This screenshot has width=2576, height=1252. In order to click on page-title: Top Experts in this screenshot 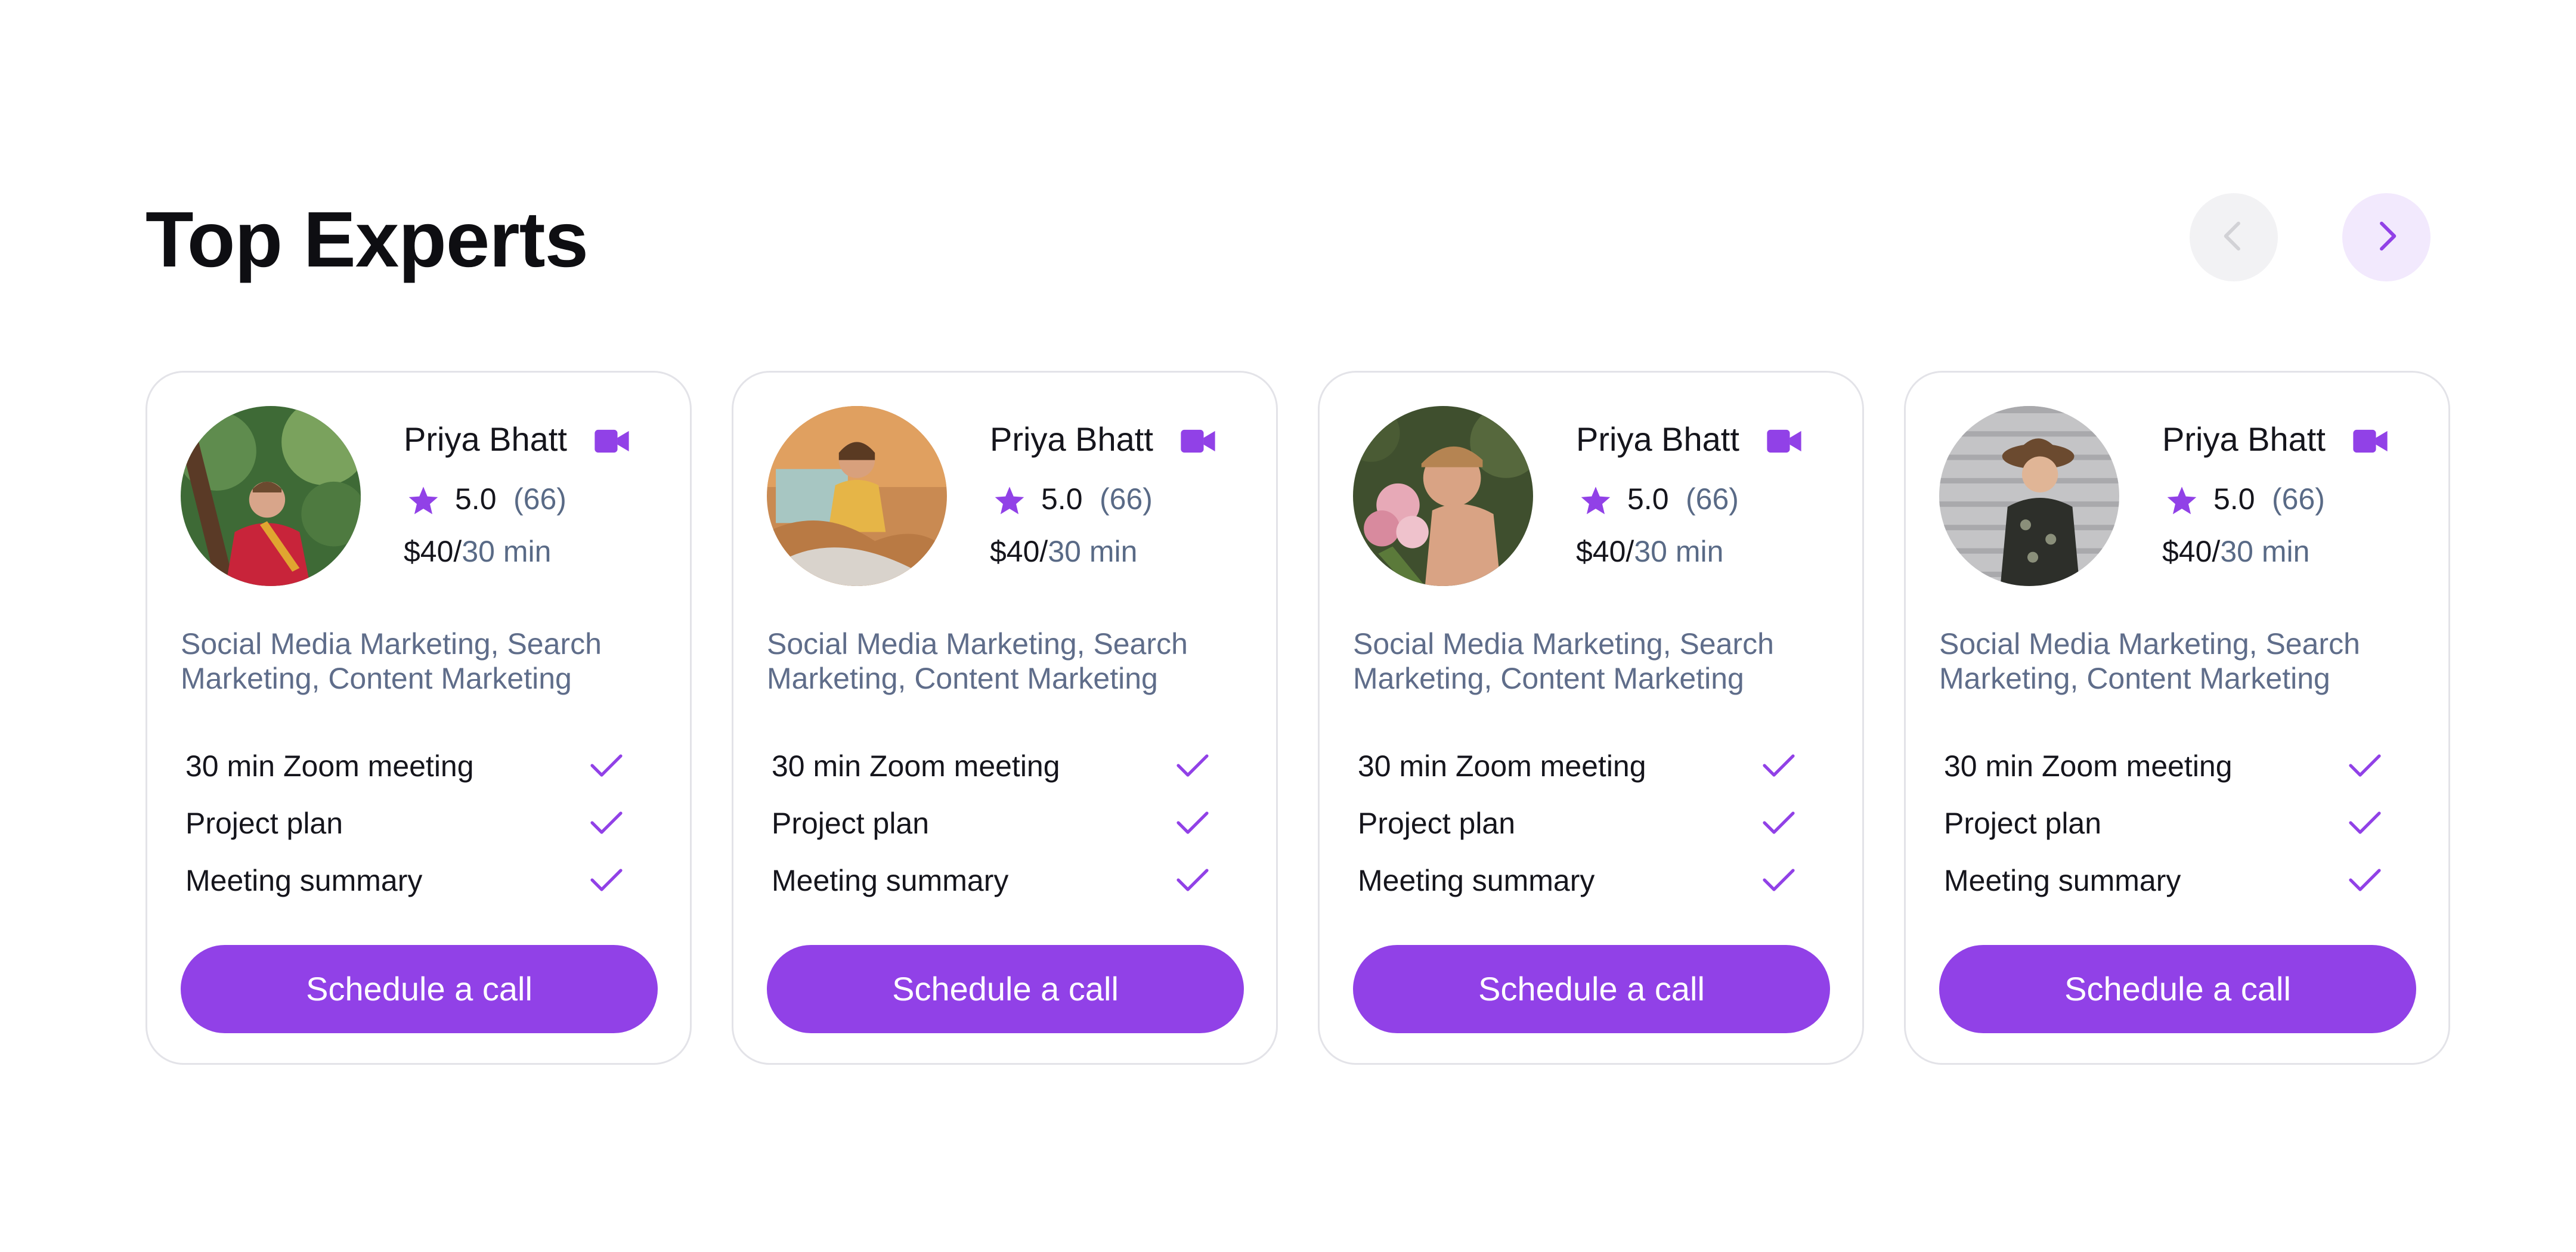, I will do `click(367, 239)`.